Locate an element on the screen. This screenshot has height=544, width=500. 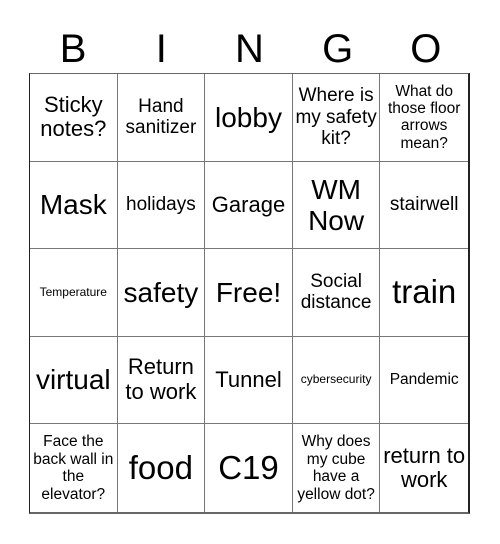
bingo-cell: Return to work is located at coordinates (161, 380).